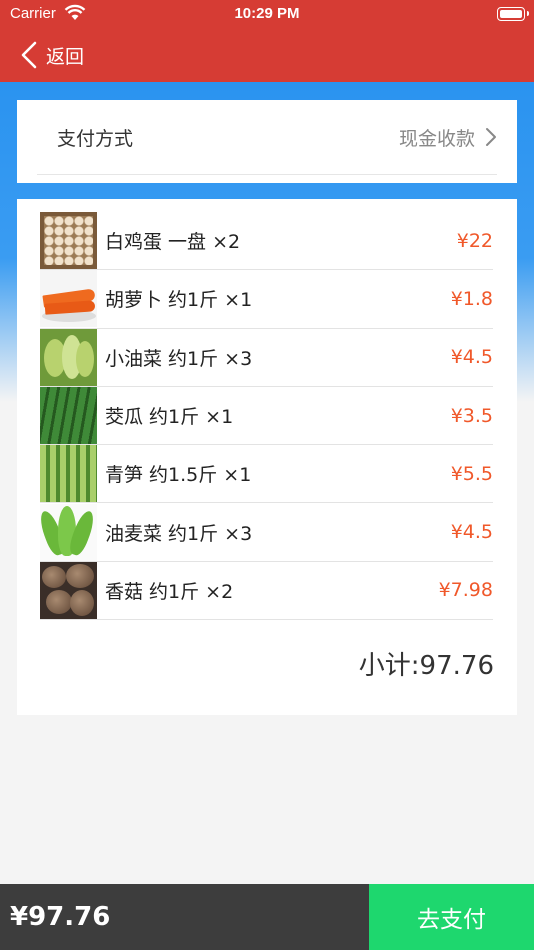  Describe the element at coordinates (266, 241) in the screenshot. I see `order-item: 白鸡蛋 一盘 ×2 ¥22` at that location.